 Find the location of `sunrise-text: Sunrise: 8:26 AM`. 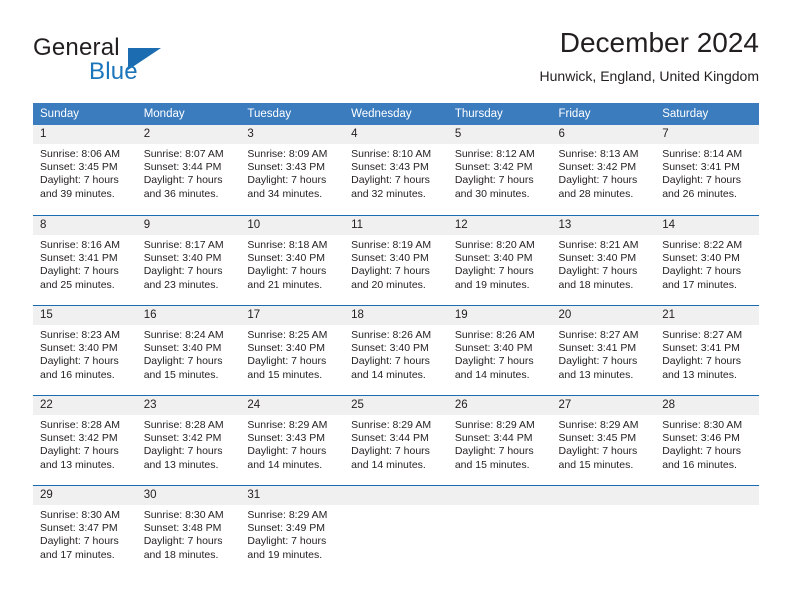

sunrise-text: Sunrise: 8:26 AM is located at coordinates (391, 335).